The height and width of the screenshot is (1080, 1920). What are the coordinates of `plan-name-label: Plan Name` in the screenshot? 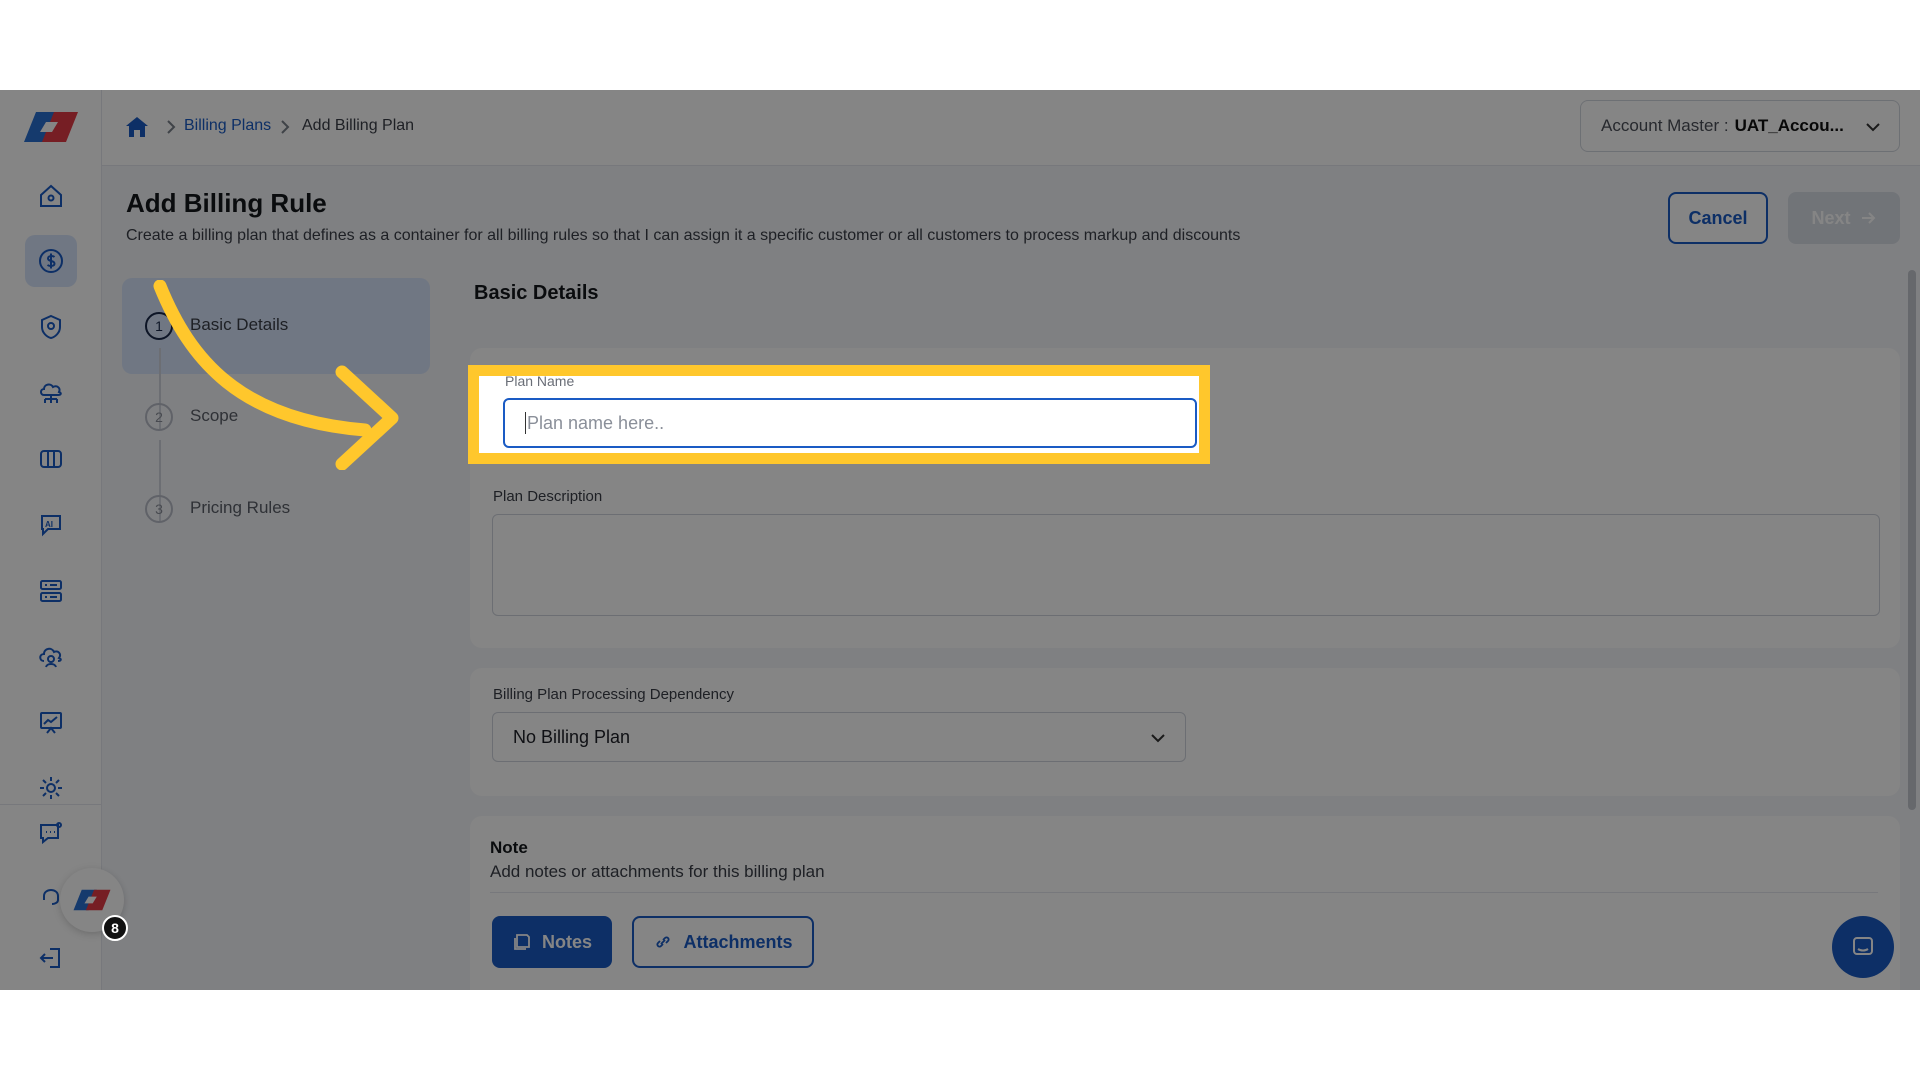 It's located at (540, 381).